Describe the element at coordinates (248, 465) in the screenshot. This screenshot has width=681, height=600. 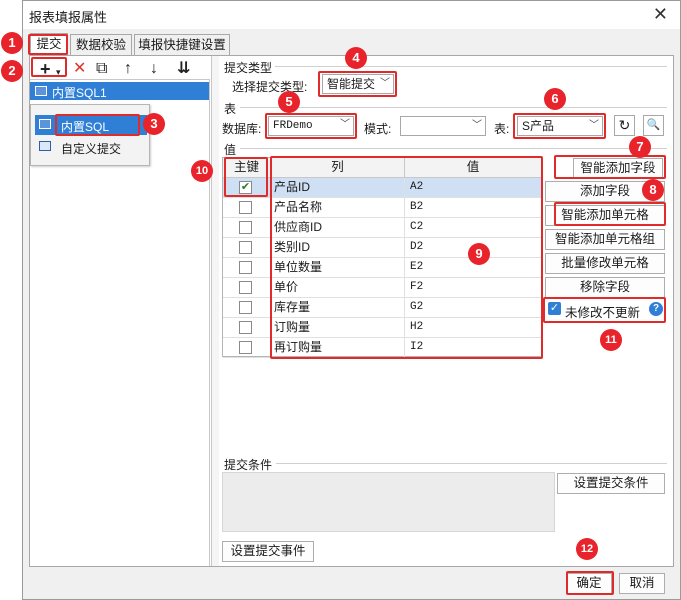
I see `condition-heading: 提交条件` at that location.